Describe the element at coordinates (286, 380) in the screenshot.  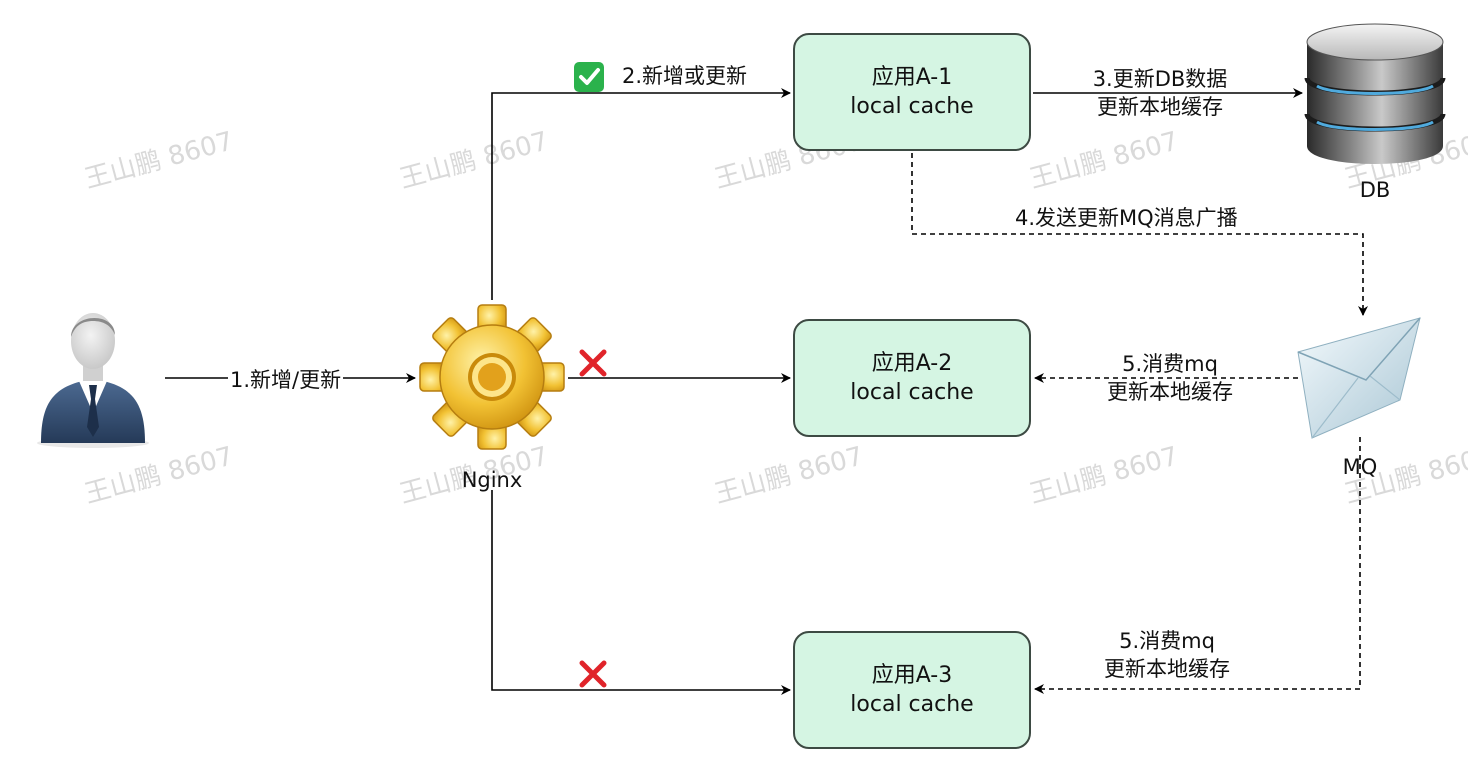
I see `edge-label-1: 1.新增/更新` at that location.